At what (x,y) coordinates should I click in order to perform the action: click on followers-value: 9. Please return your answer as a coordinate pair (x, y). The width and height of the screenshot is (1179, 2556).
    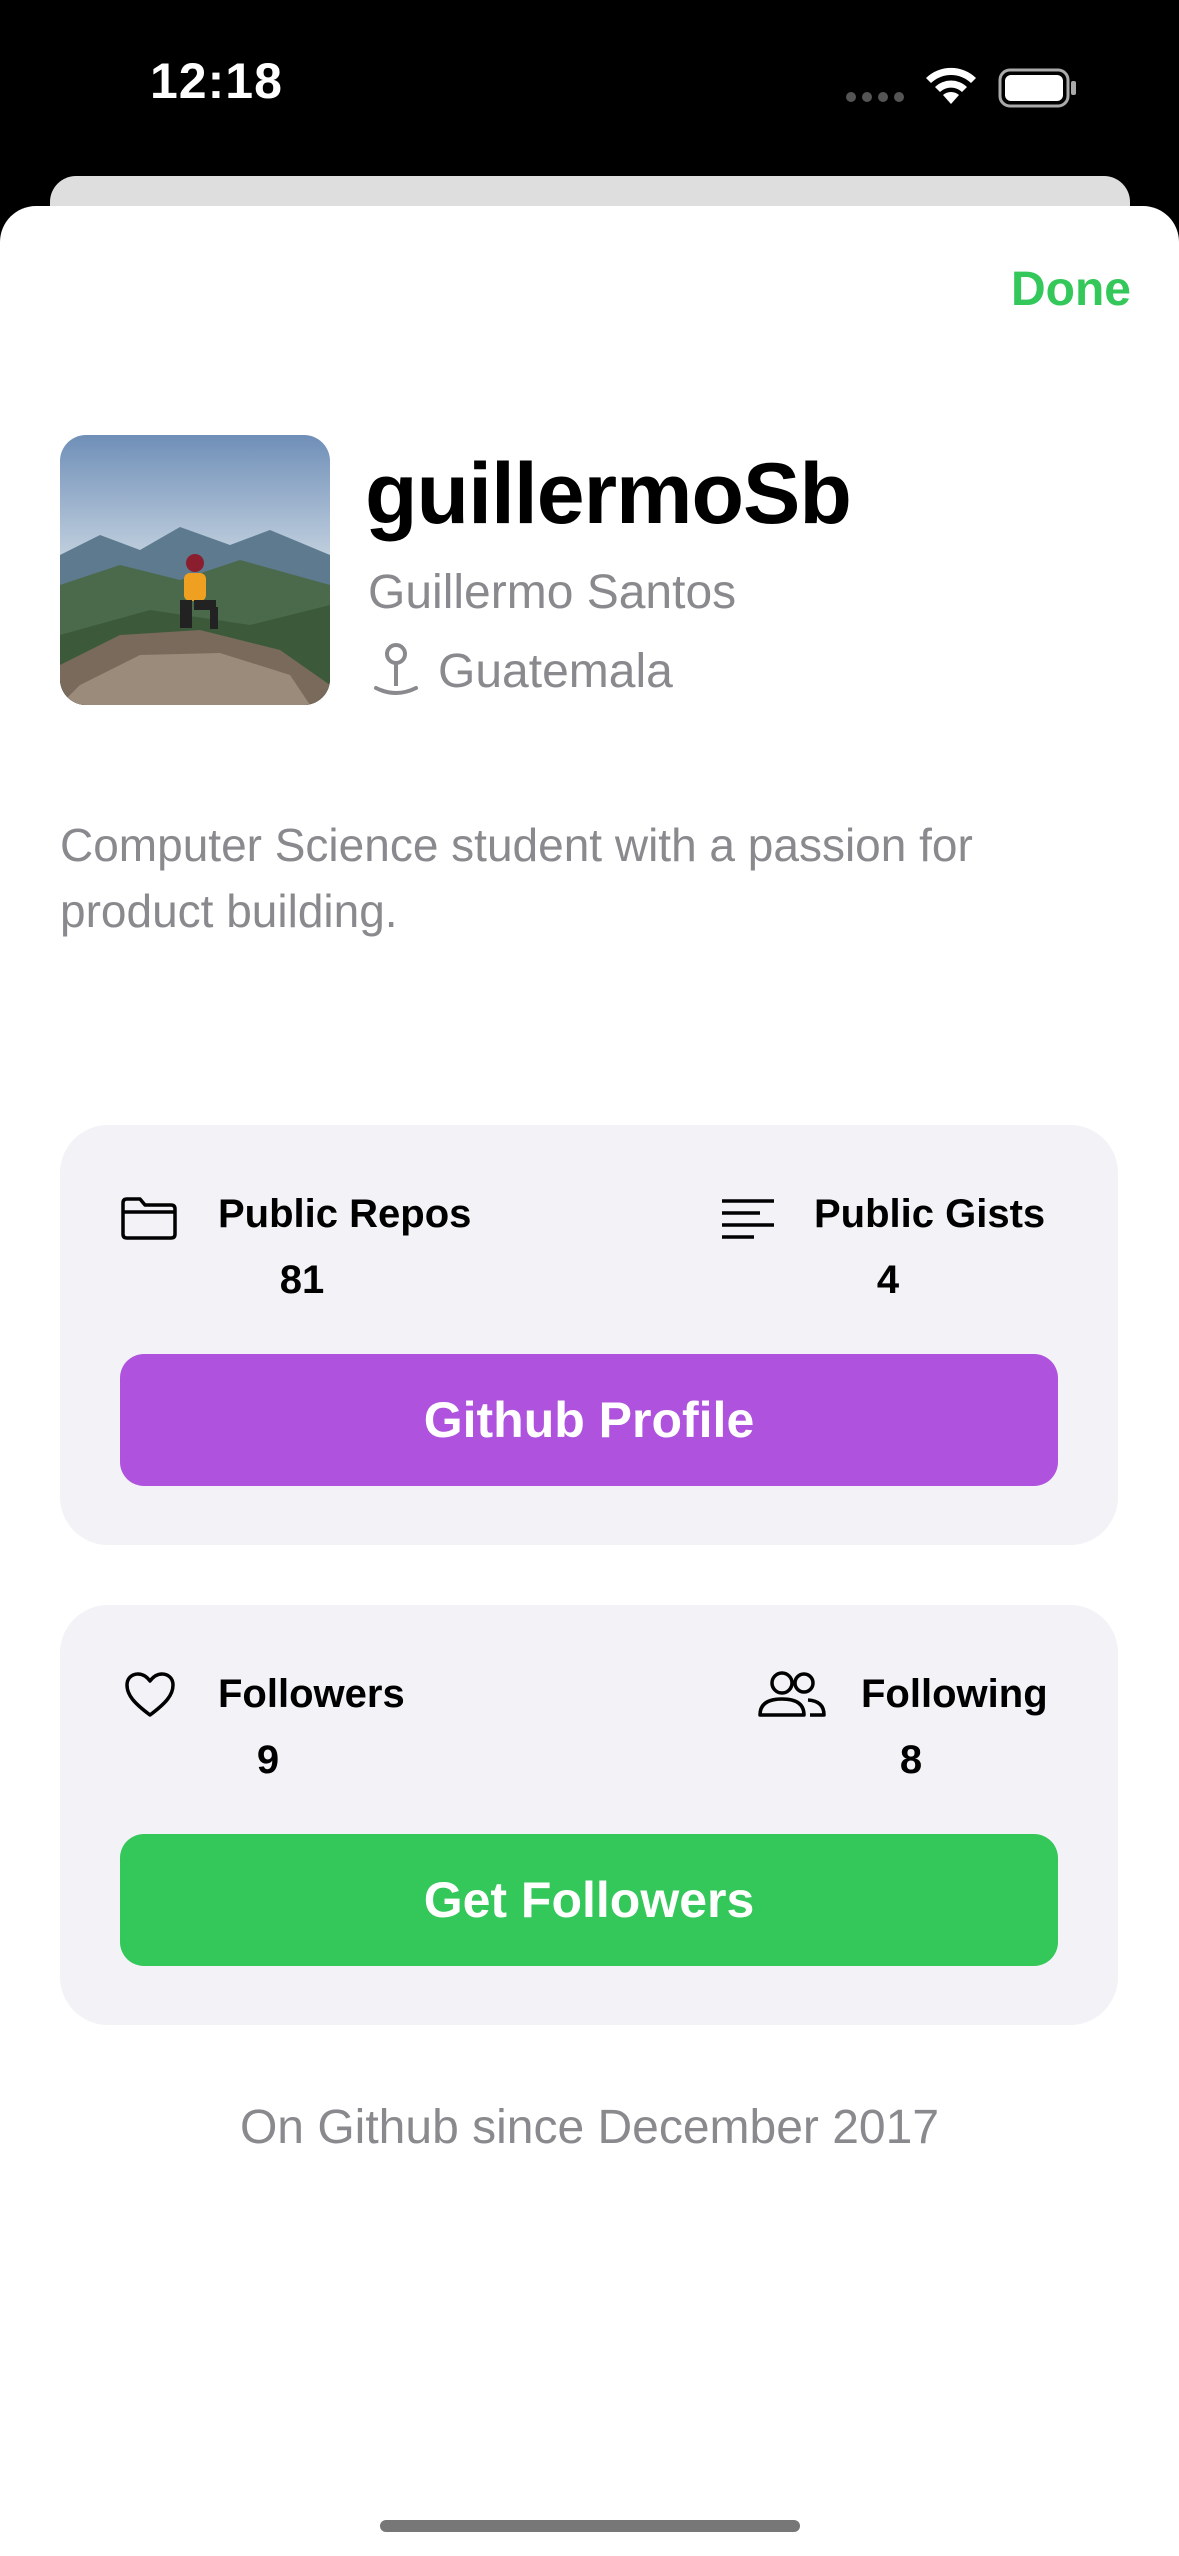
    Looking at the image, I should click on (268, 1760).